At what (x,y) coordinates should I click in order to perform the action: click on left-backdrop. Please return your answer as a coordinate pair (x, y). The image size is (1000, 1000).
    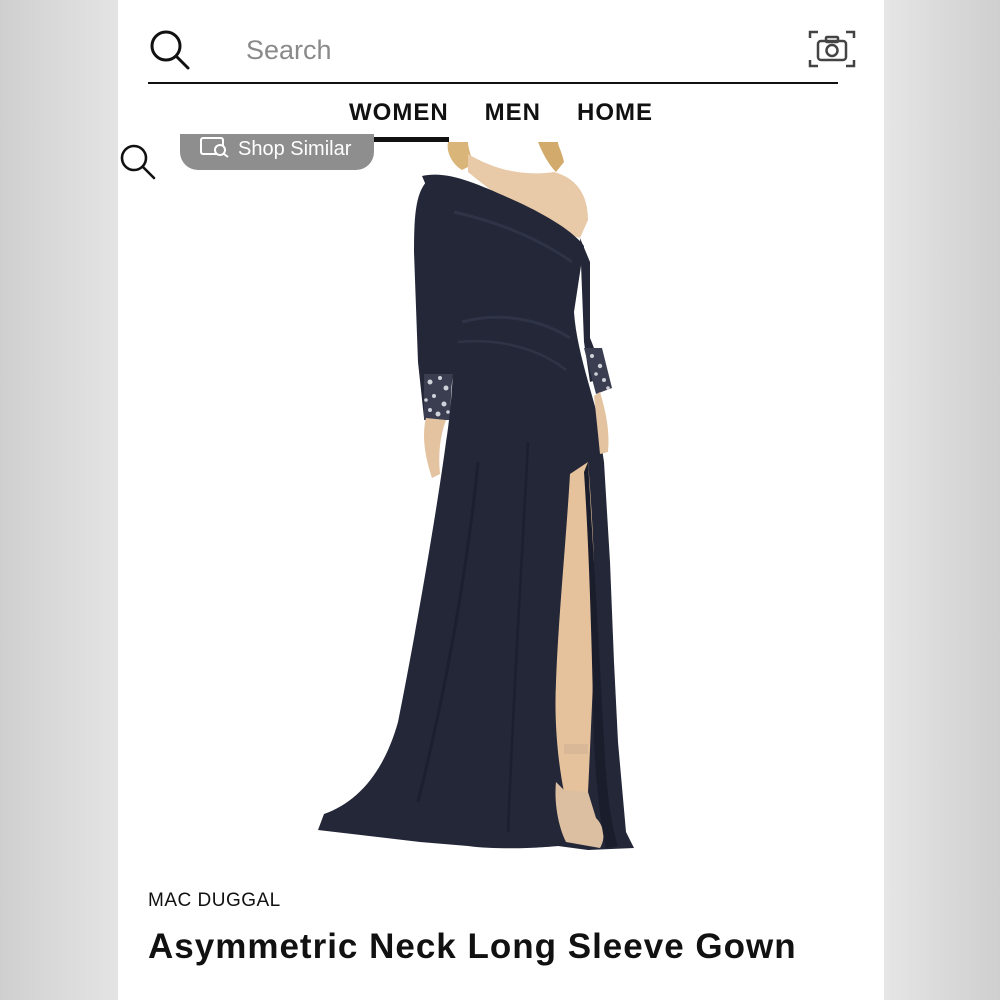
    Looking at the image, I should click on (59, 500).